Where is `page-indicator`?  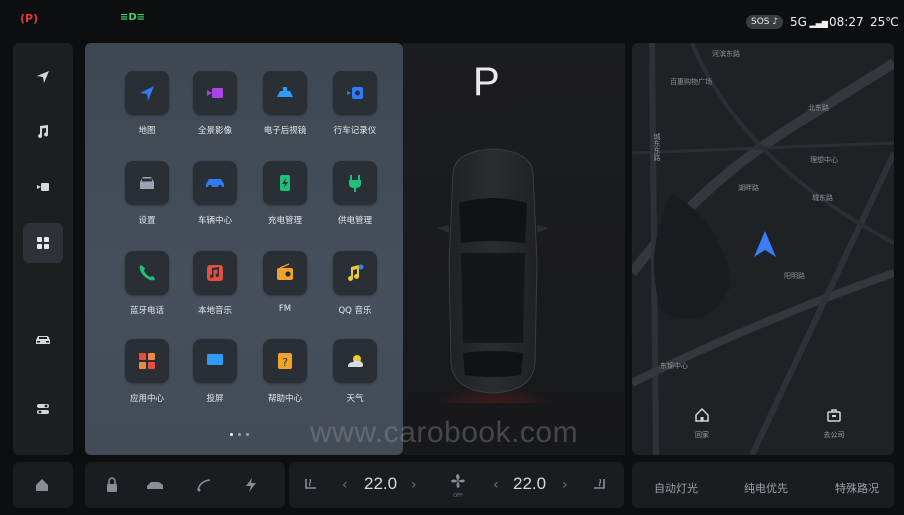 page-indicator is located at coordinates (239, 434).